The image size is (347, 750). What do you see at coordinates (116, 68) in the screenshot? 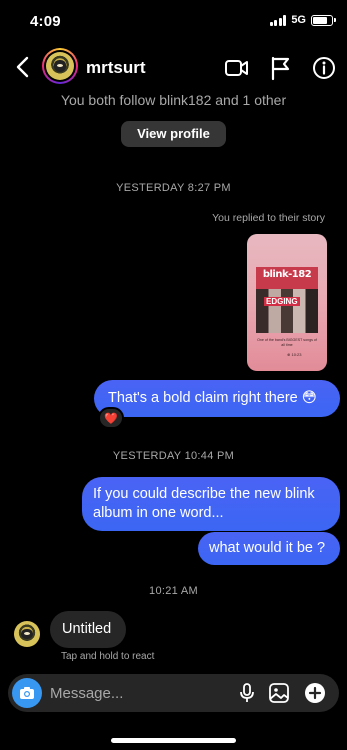
I see `chat-username: mrtsurt` at bounding box center [116, 68].